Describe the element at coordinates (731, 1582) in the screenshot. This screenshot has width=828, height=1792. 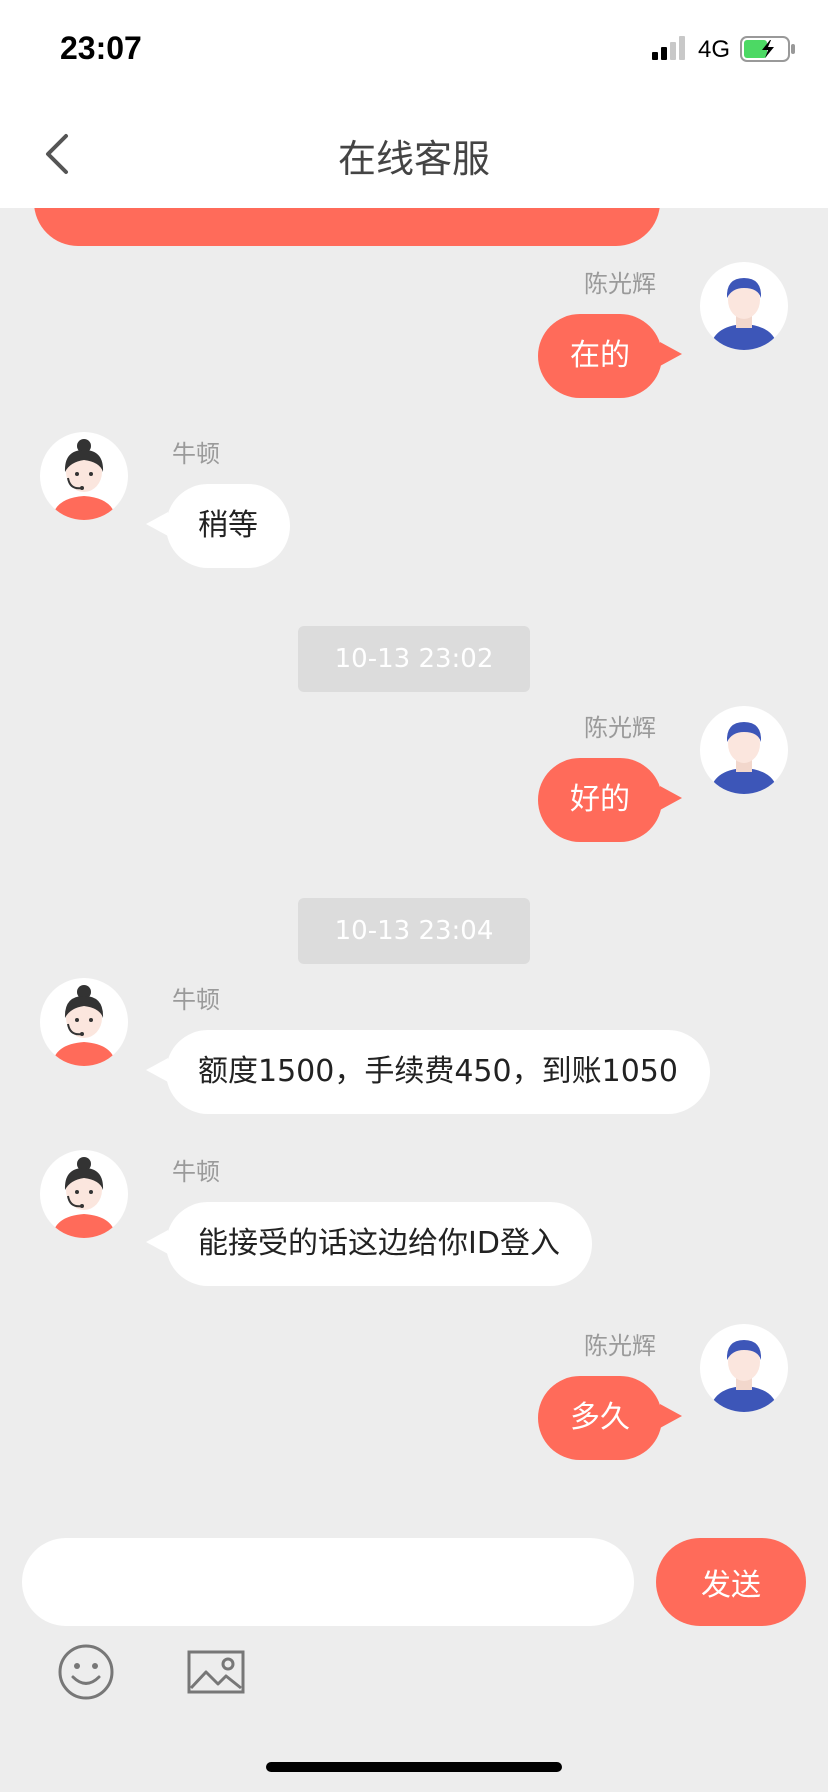
I see `send-button: 发送` at that location.